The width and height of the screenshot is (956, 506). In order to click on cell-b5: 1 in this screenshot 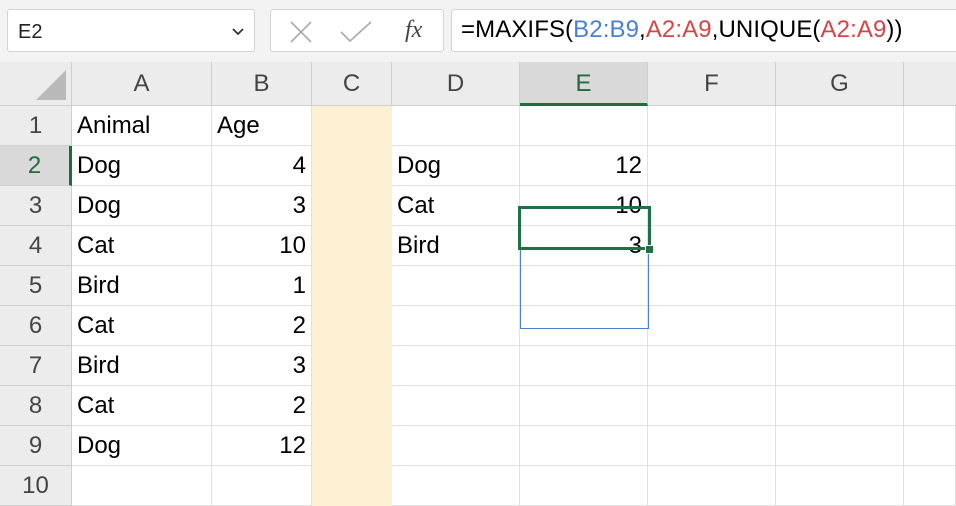, I will do `click(262, 286)`.